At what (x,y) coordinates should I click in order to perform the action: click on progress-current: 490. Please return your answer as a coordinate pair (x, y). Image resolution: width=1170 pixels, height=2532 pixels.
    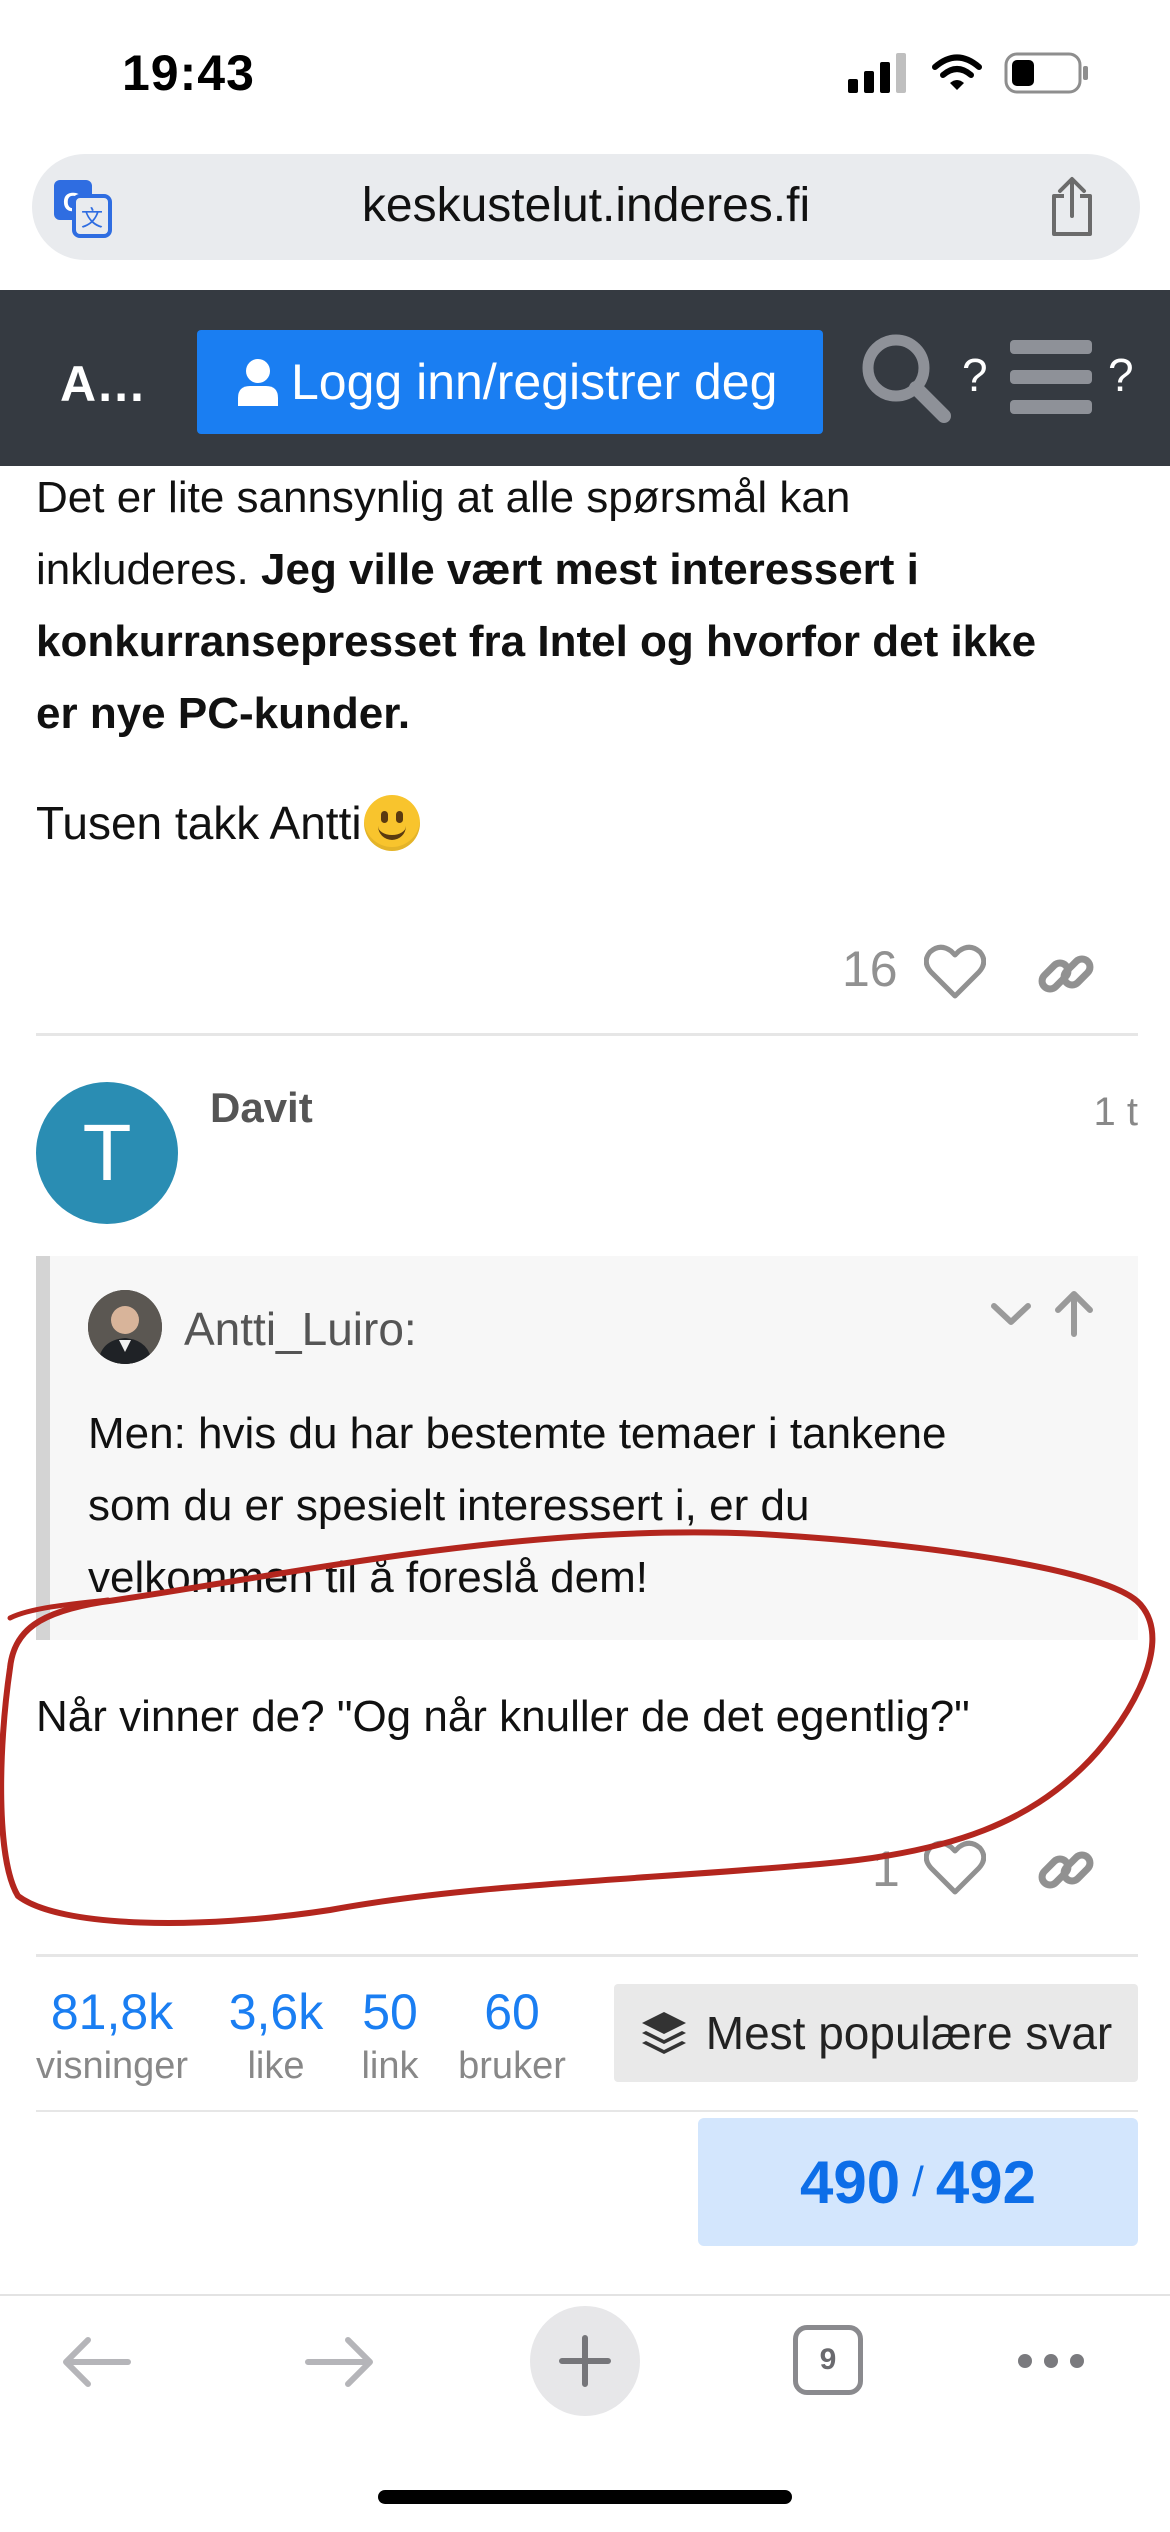
    Looking at the image, I should click on (850, 2182).